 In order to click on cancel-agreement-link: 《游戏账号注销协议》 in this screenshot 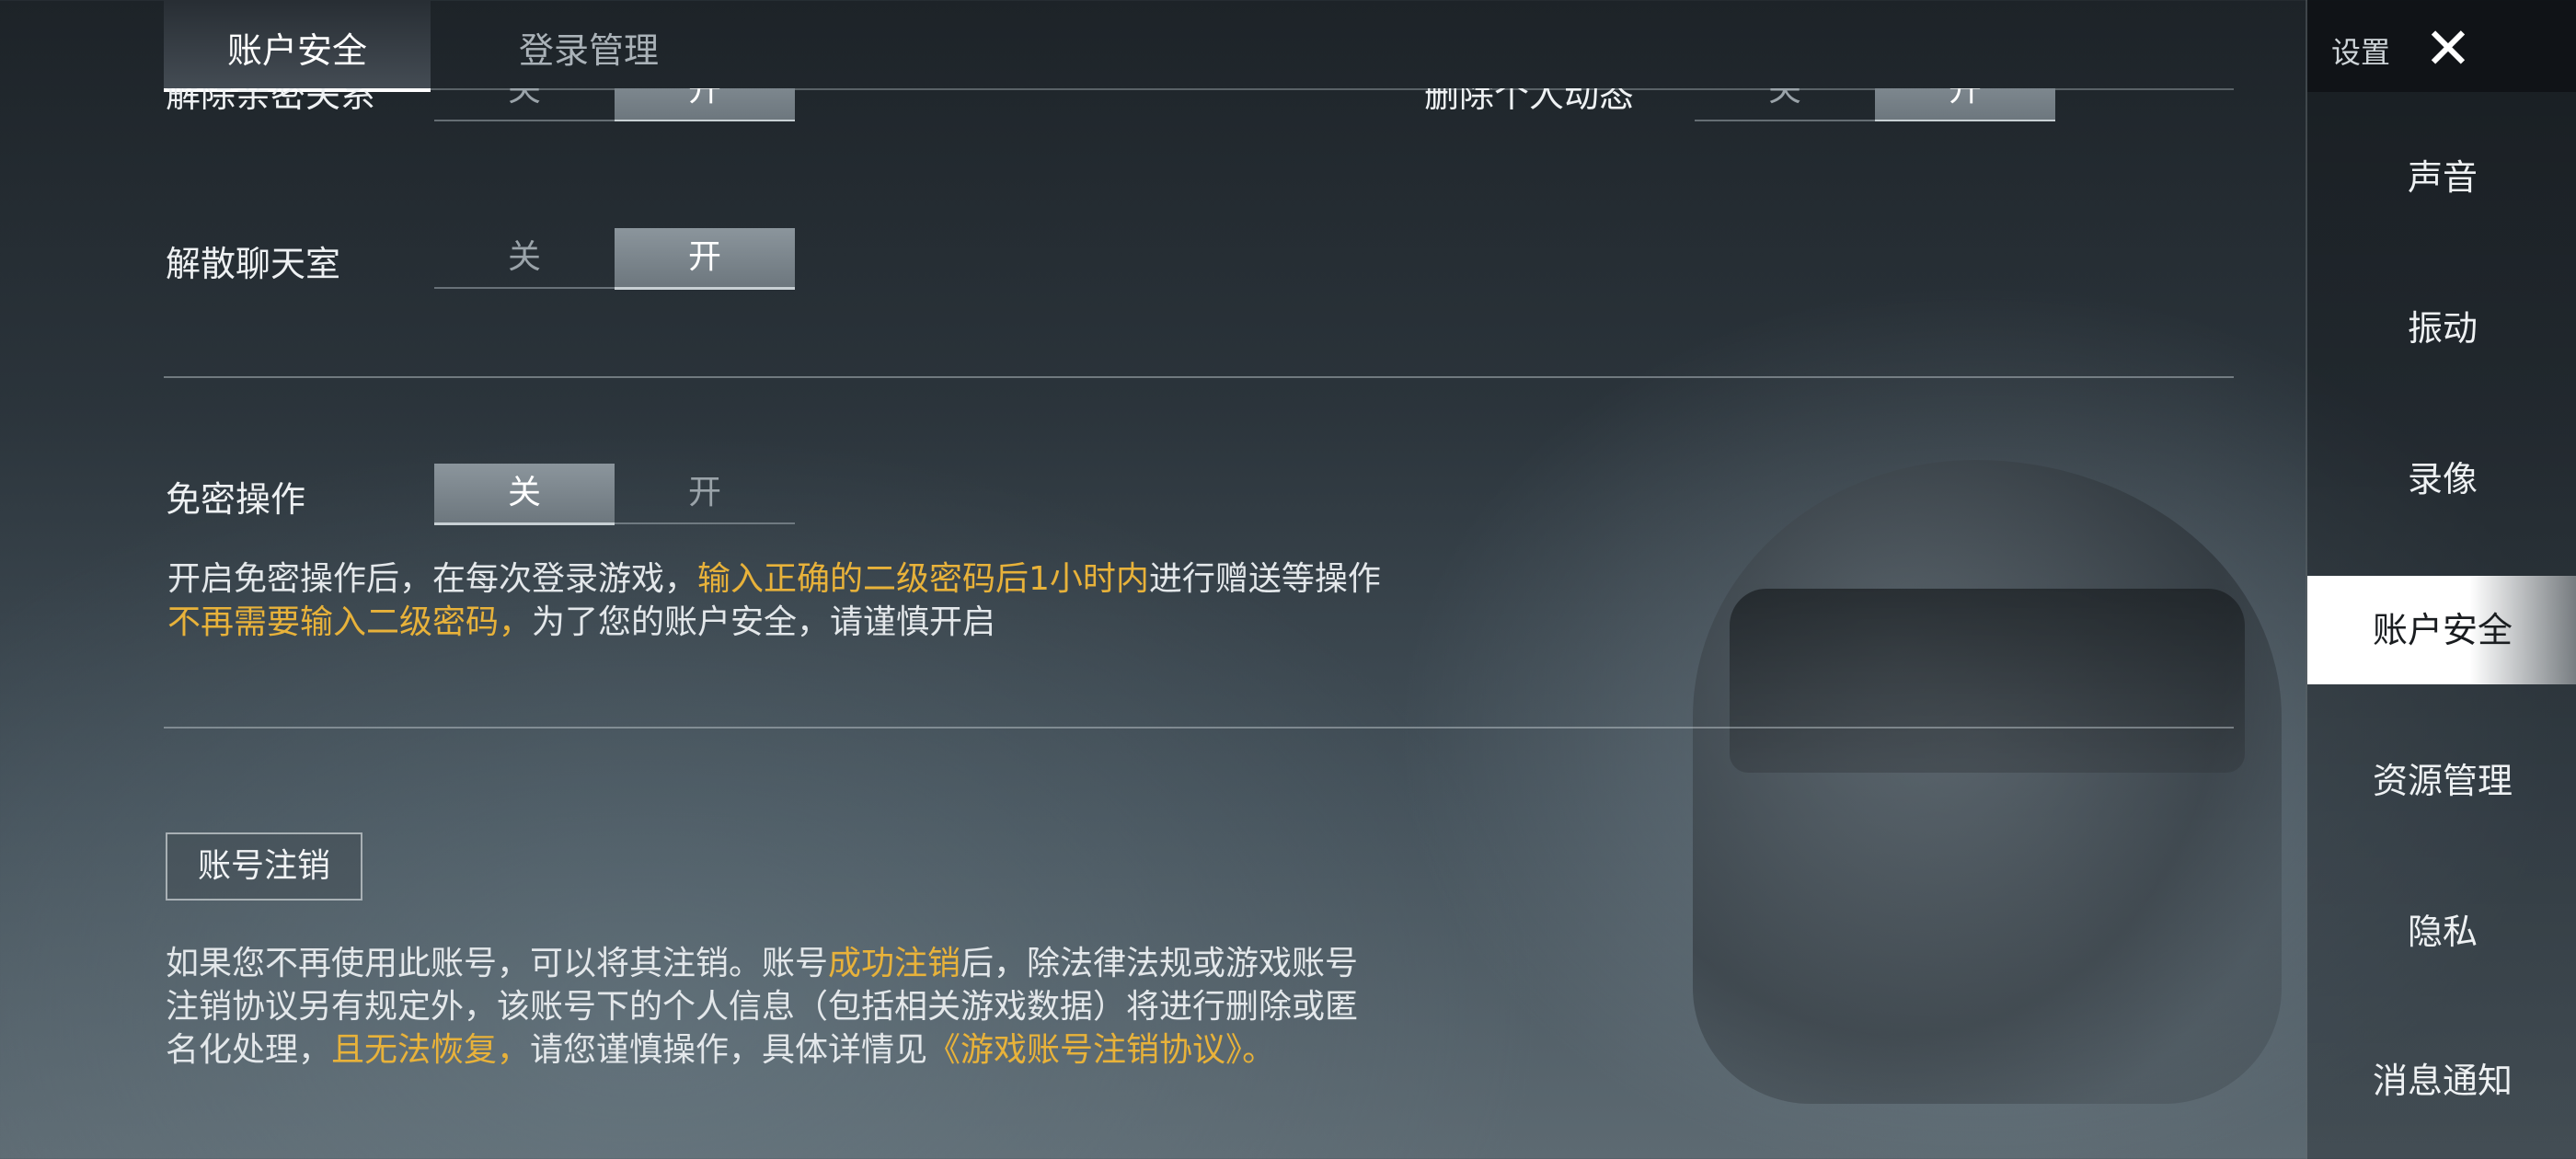, I will do `click(1084, 1050)`.